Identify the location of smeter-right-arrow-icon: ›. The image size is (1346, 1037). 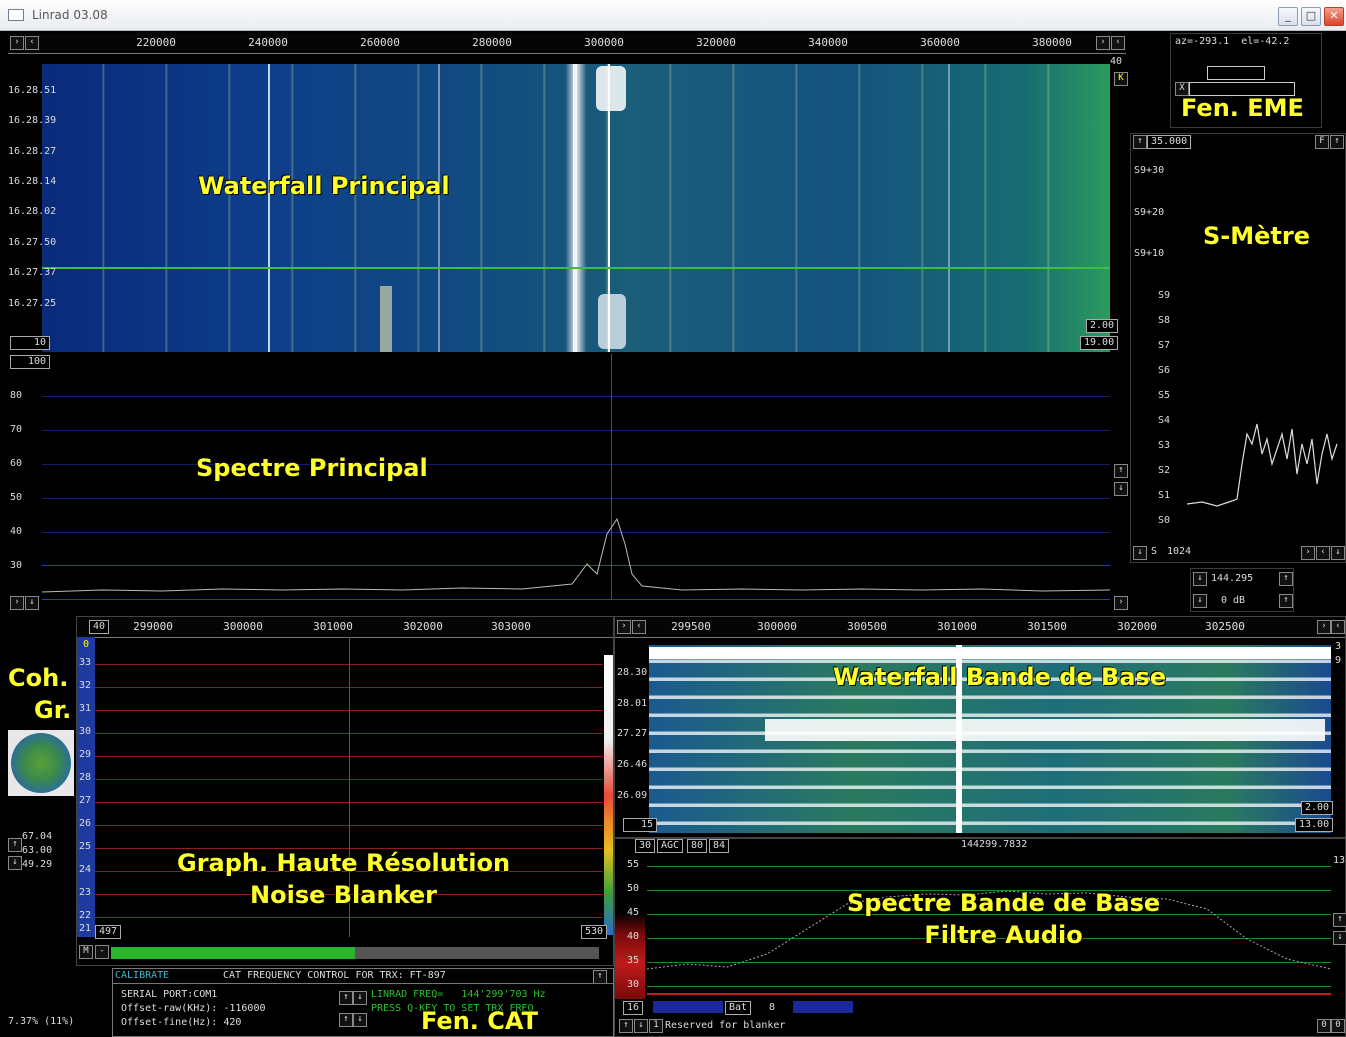
(1308, 553).